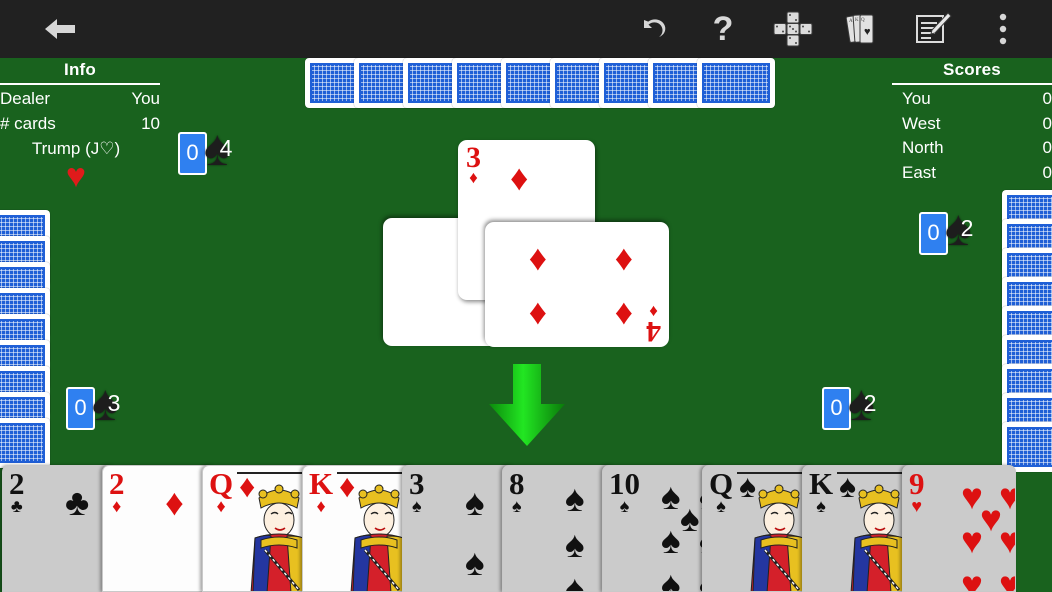 Image resolution: width=1052 pixels, height=592 pixels. I want to click on card-back-north, so click(736, 83).